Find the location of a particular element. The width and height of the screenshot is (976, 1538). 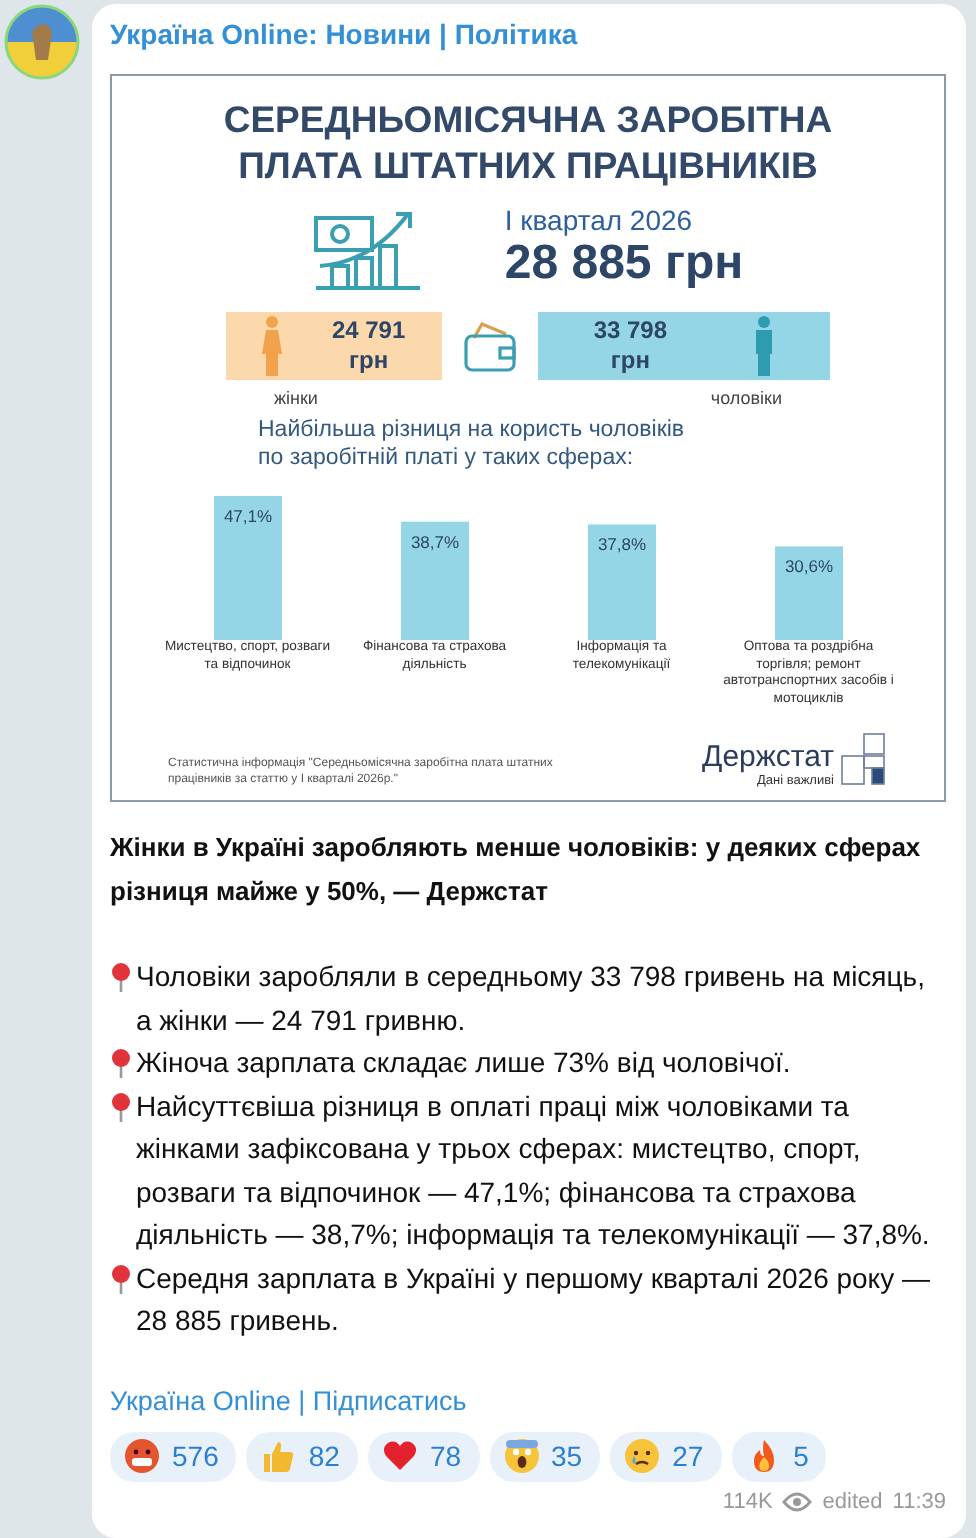

heart-icon is located at coordinates (399, 1456).